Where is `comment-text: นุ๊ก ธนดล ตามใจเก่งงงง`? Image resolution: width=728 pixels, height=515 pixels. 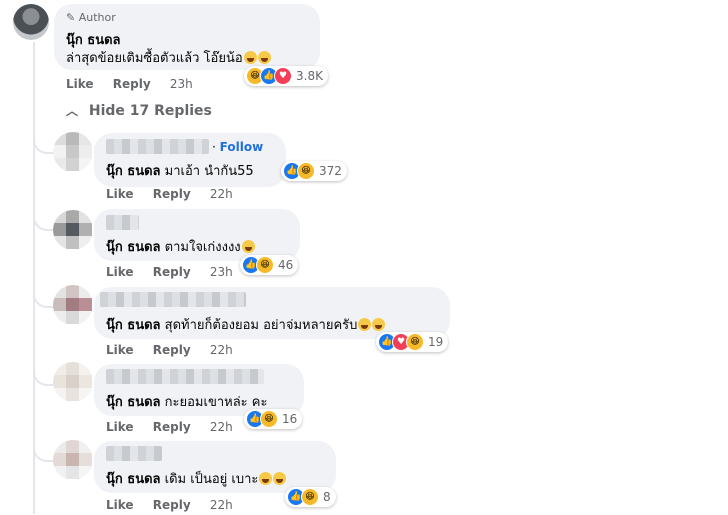 comment-text: นุ๊ก ธนดล ตามใจเก่งงงง is located at coordinates (180, 246).